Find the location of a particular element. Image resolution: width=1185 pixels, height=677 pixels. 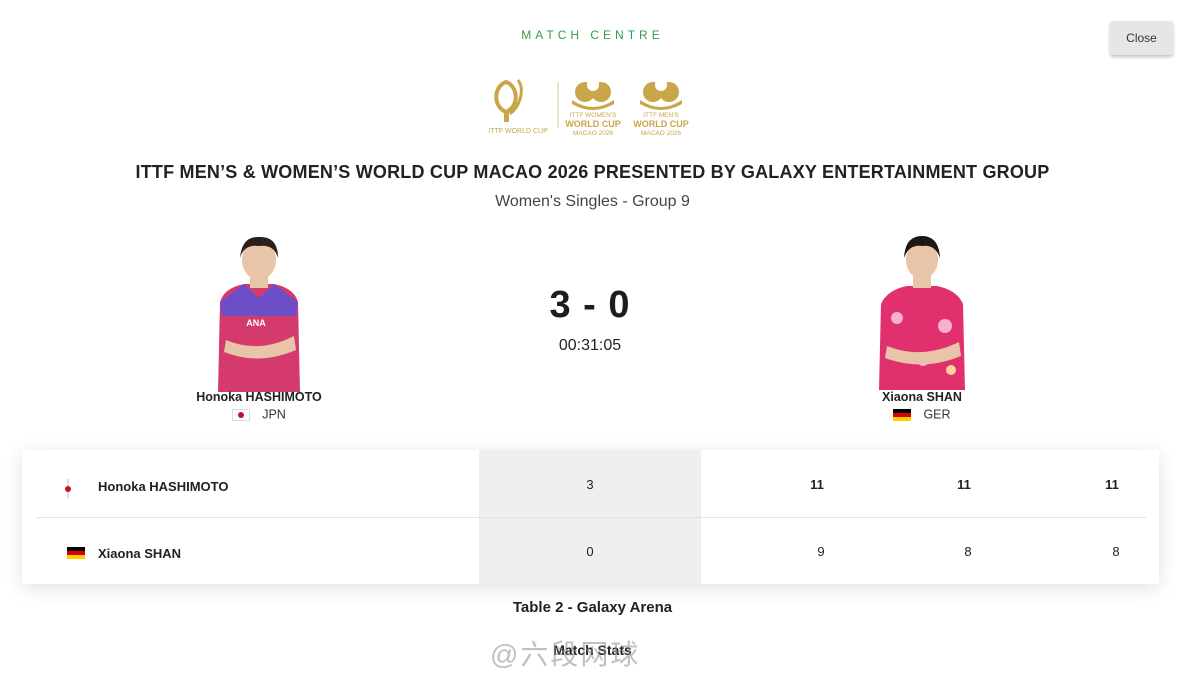

watermark-text: @六段网球 is located at coordinates (565, 654).